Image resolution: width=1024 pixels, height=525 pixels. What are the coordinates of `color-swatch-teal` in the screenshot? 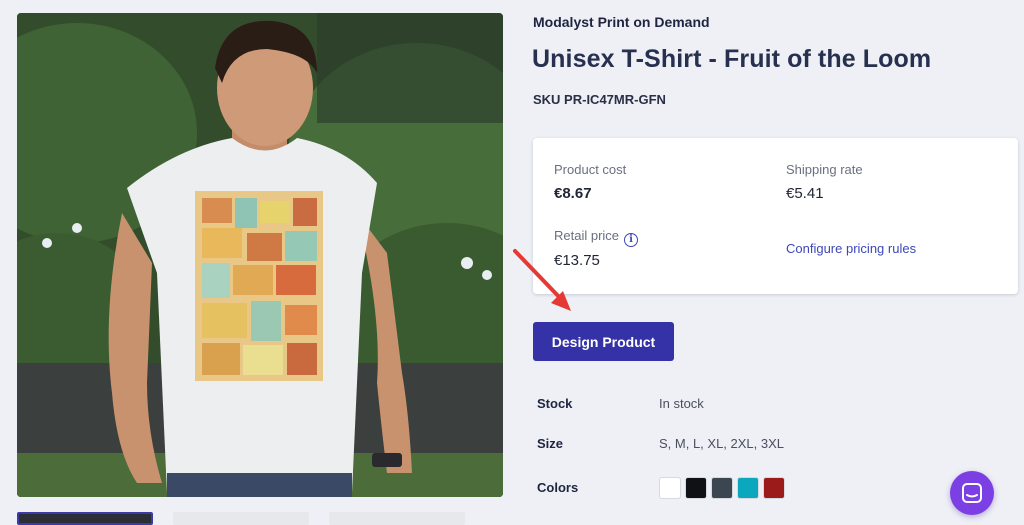 It's located at (748, 488).